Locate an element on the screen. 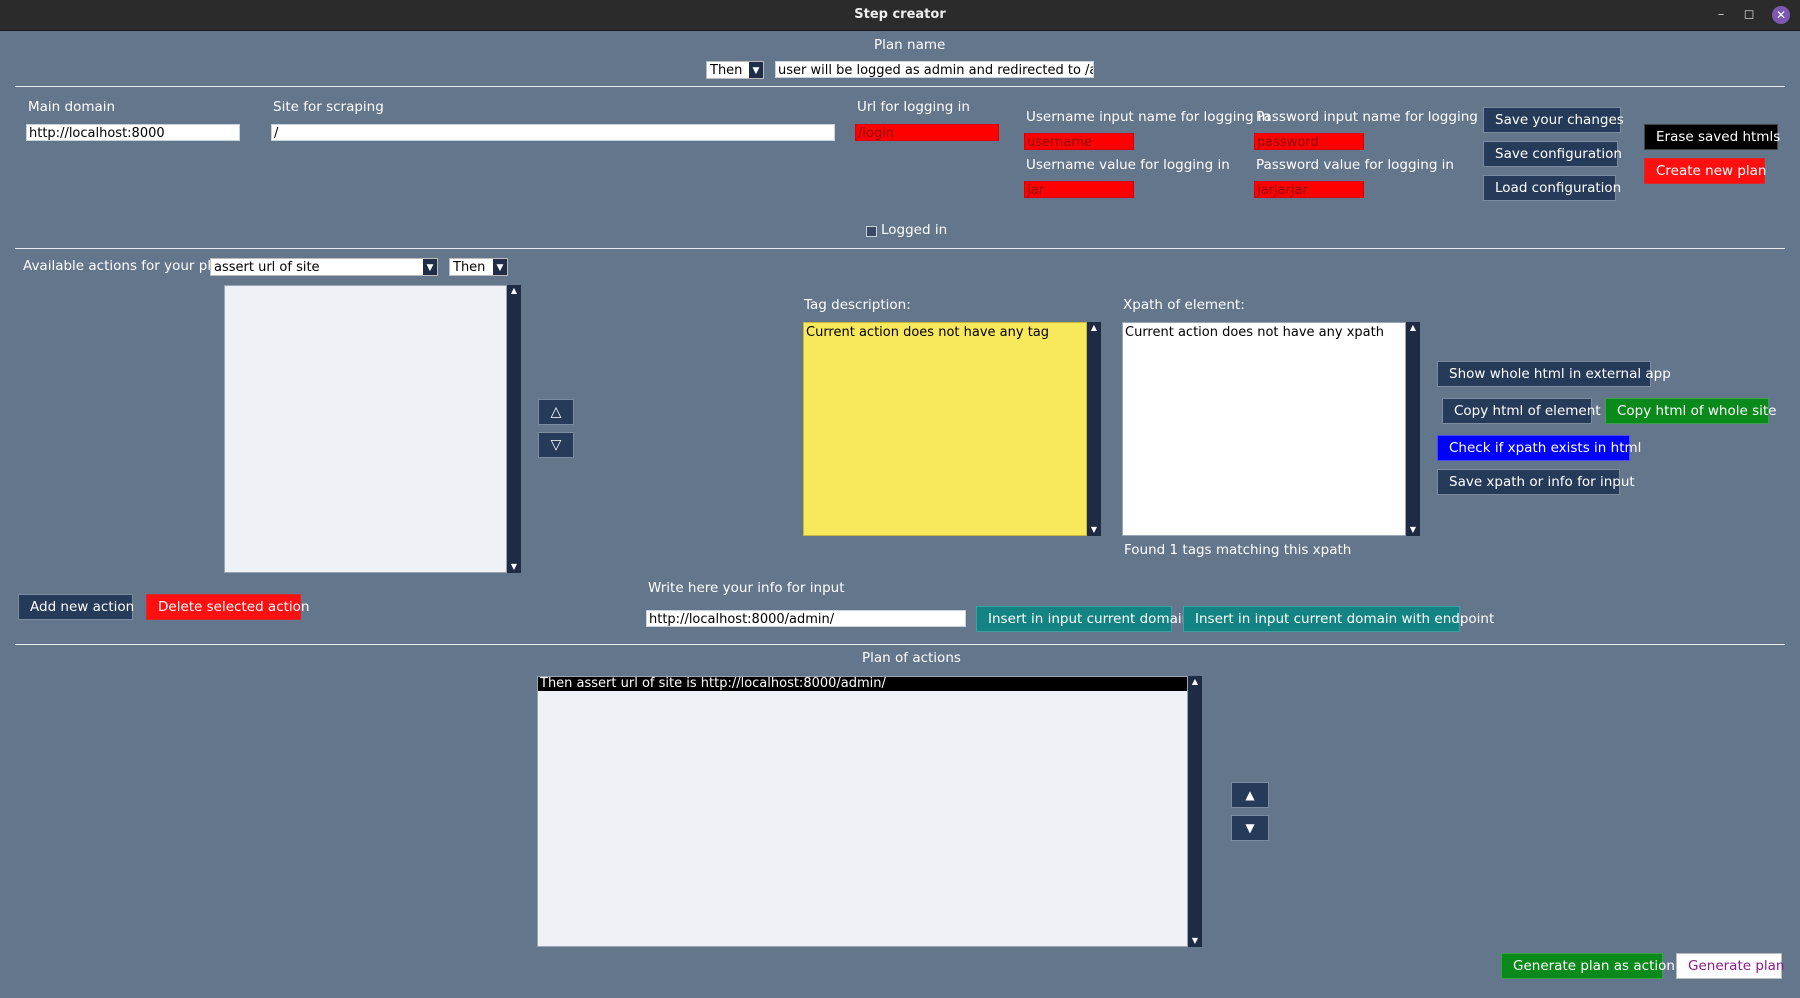 Image resolution: width=1800 pixels, height=998 pixels. xpath-scrollbar: ▲ ▼ is located at coordinates (1413, 429).